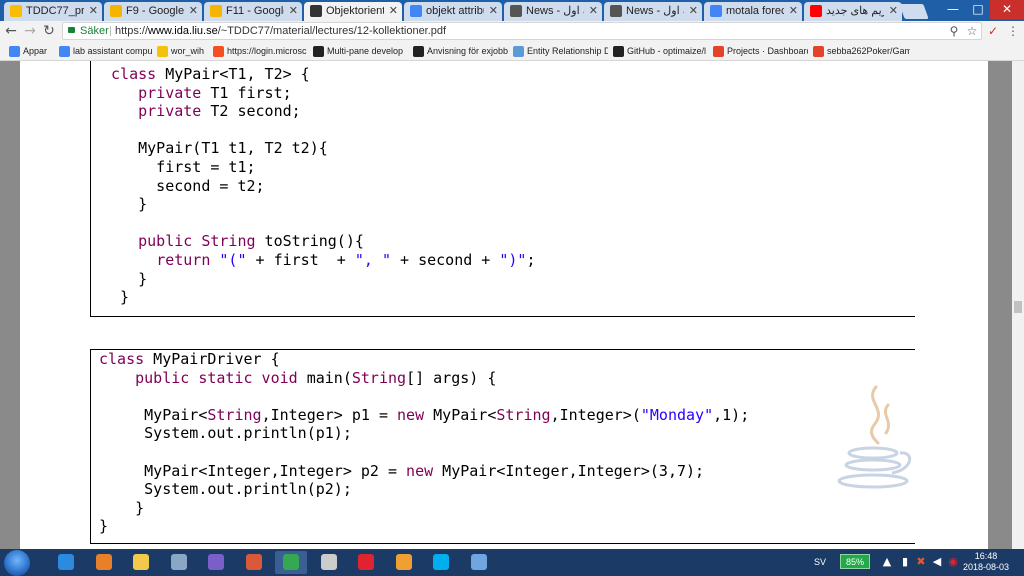 The width and height of the screenshot is (1024, 576). Describe the element at coordinates (11, 31) in the screenshot. I see `back-button: ←` at that location.